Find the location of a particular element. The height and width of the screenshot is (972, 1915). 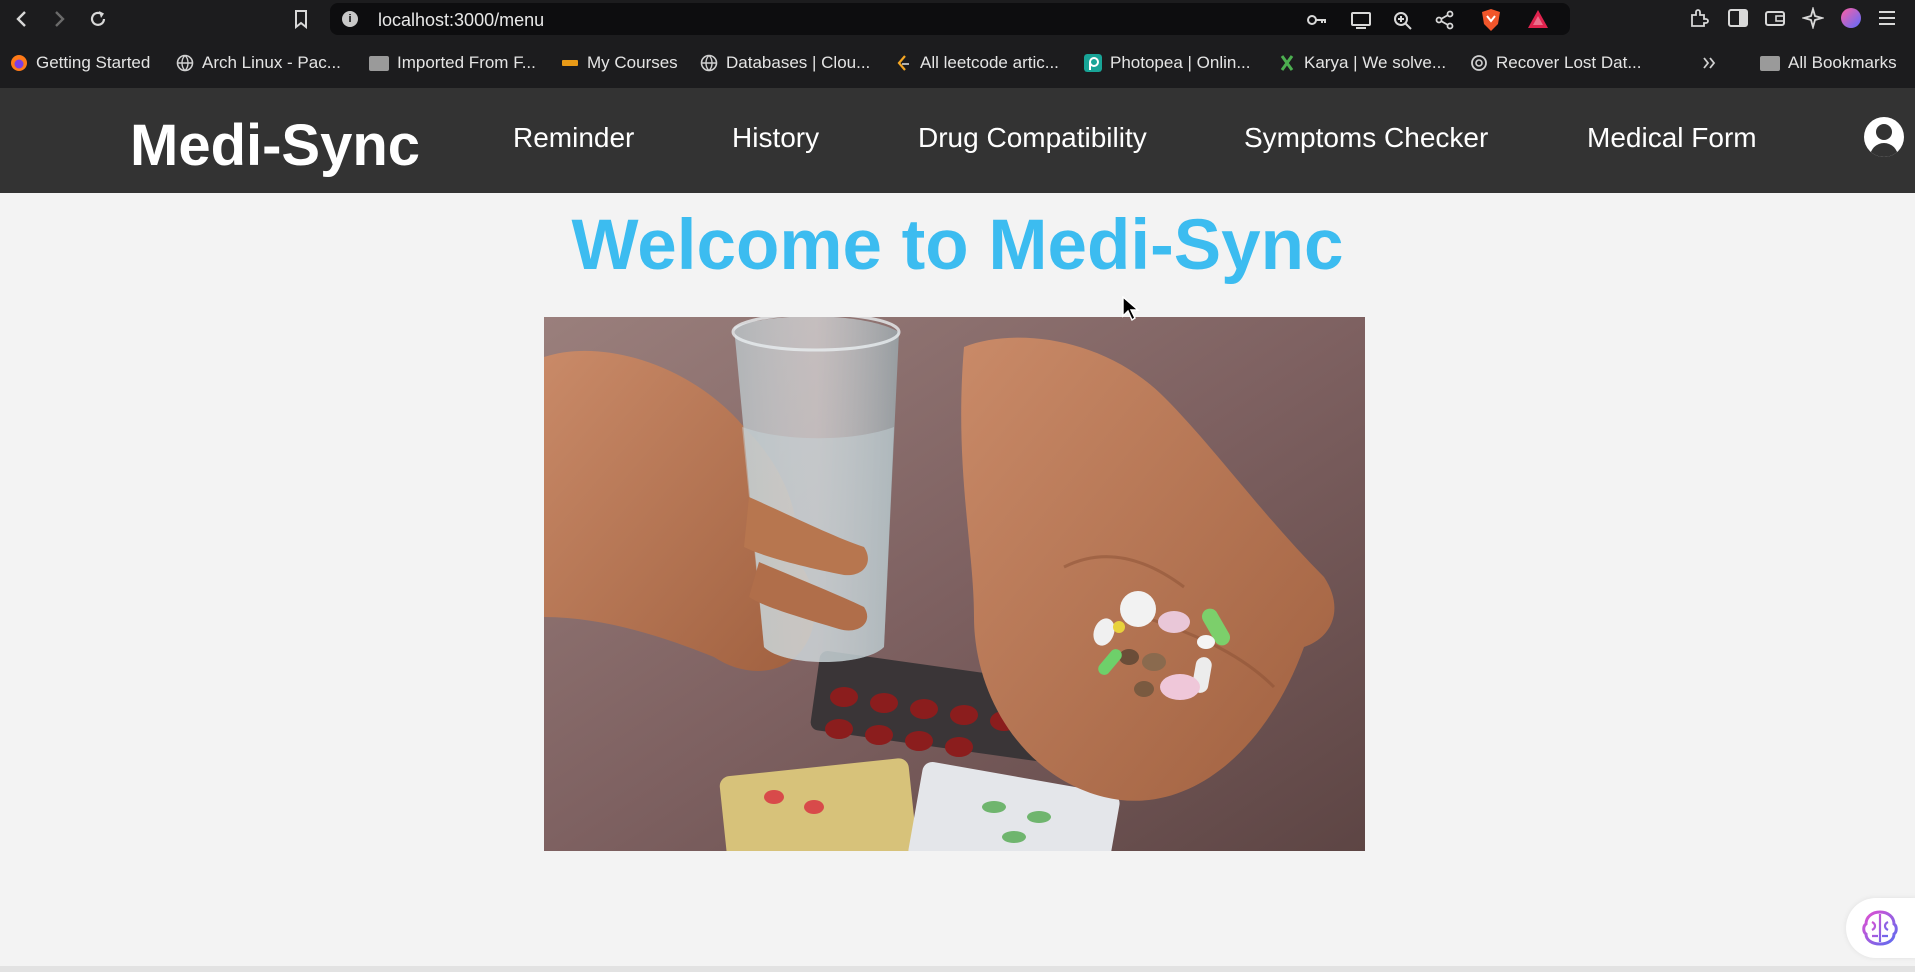

nav-medical-form: Medical Form is located at coordinates (1672, 138).